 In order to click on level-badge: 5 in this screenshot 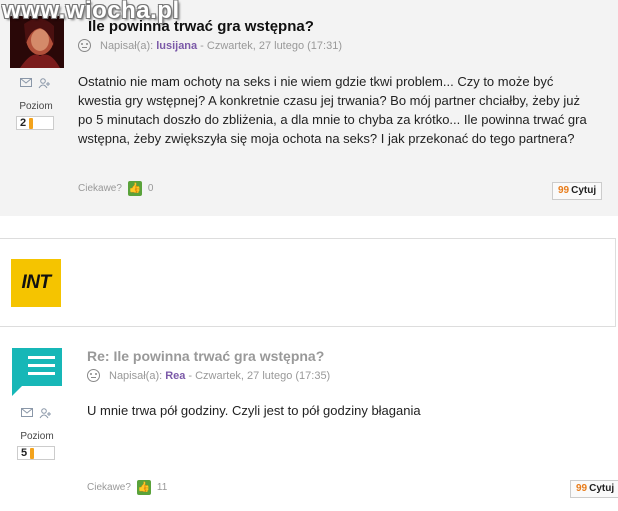, I will do `click(36, 453)`.